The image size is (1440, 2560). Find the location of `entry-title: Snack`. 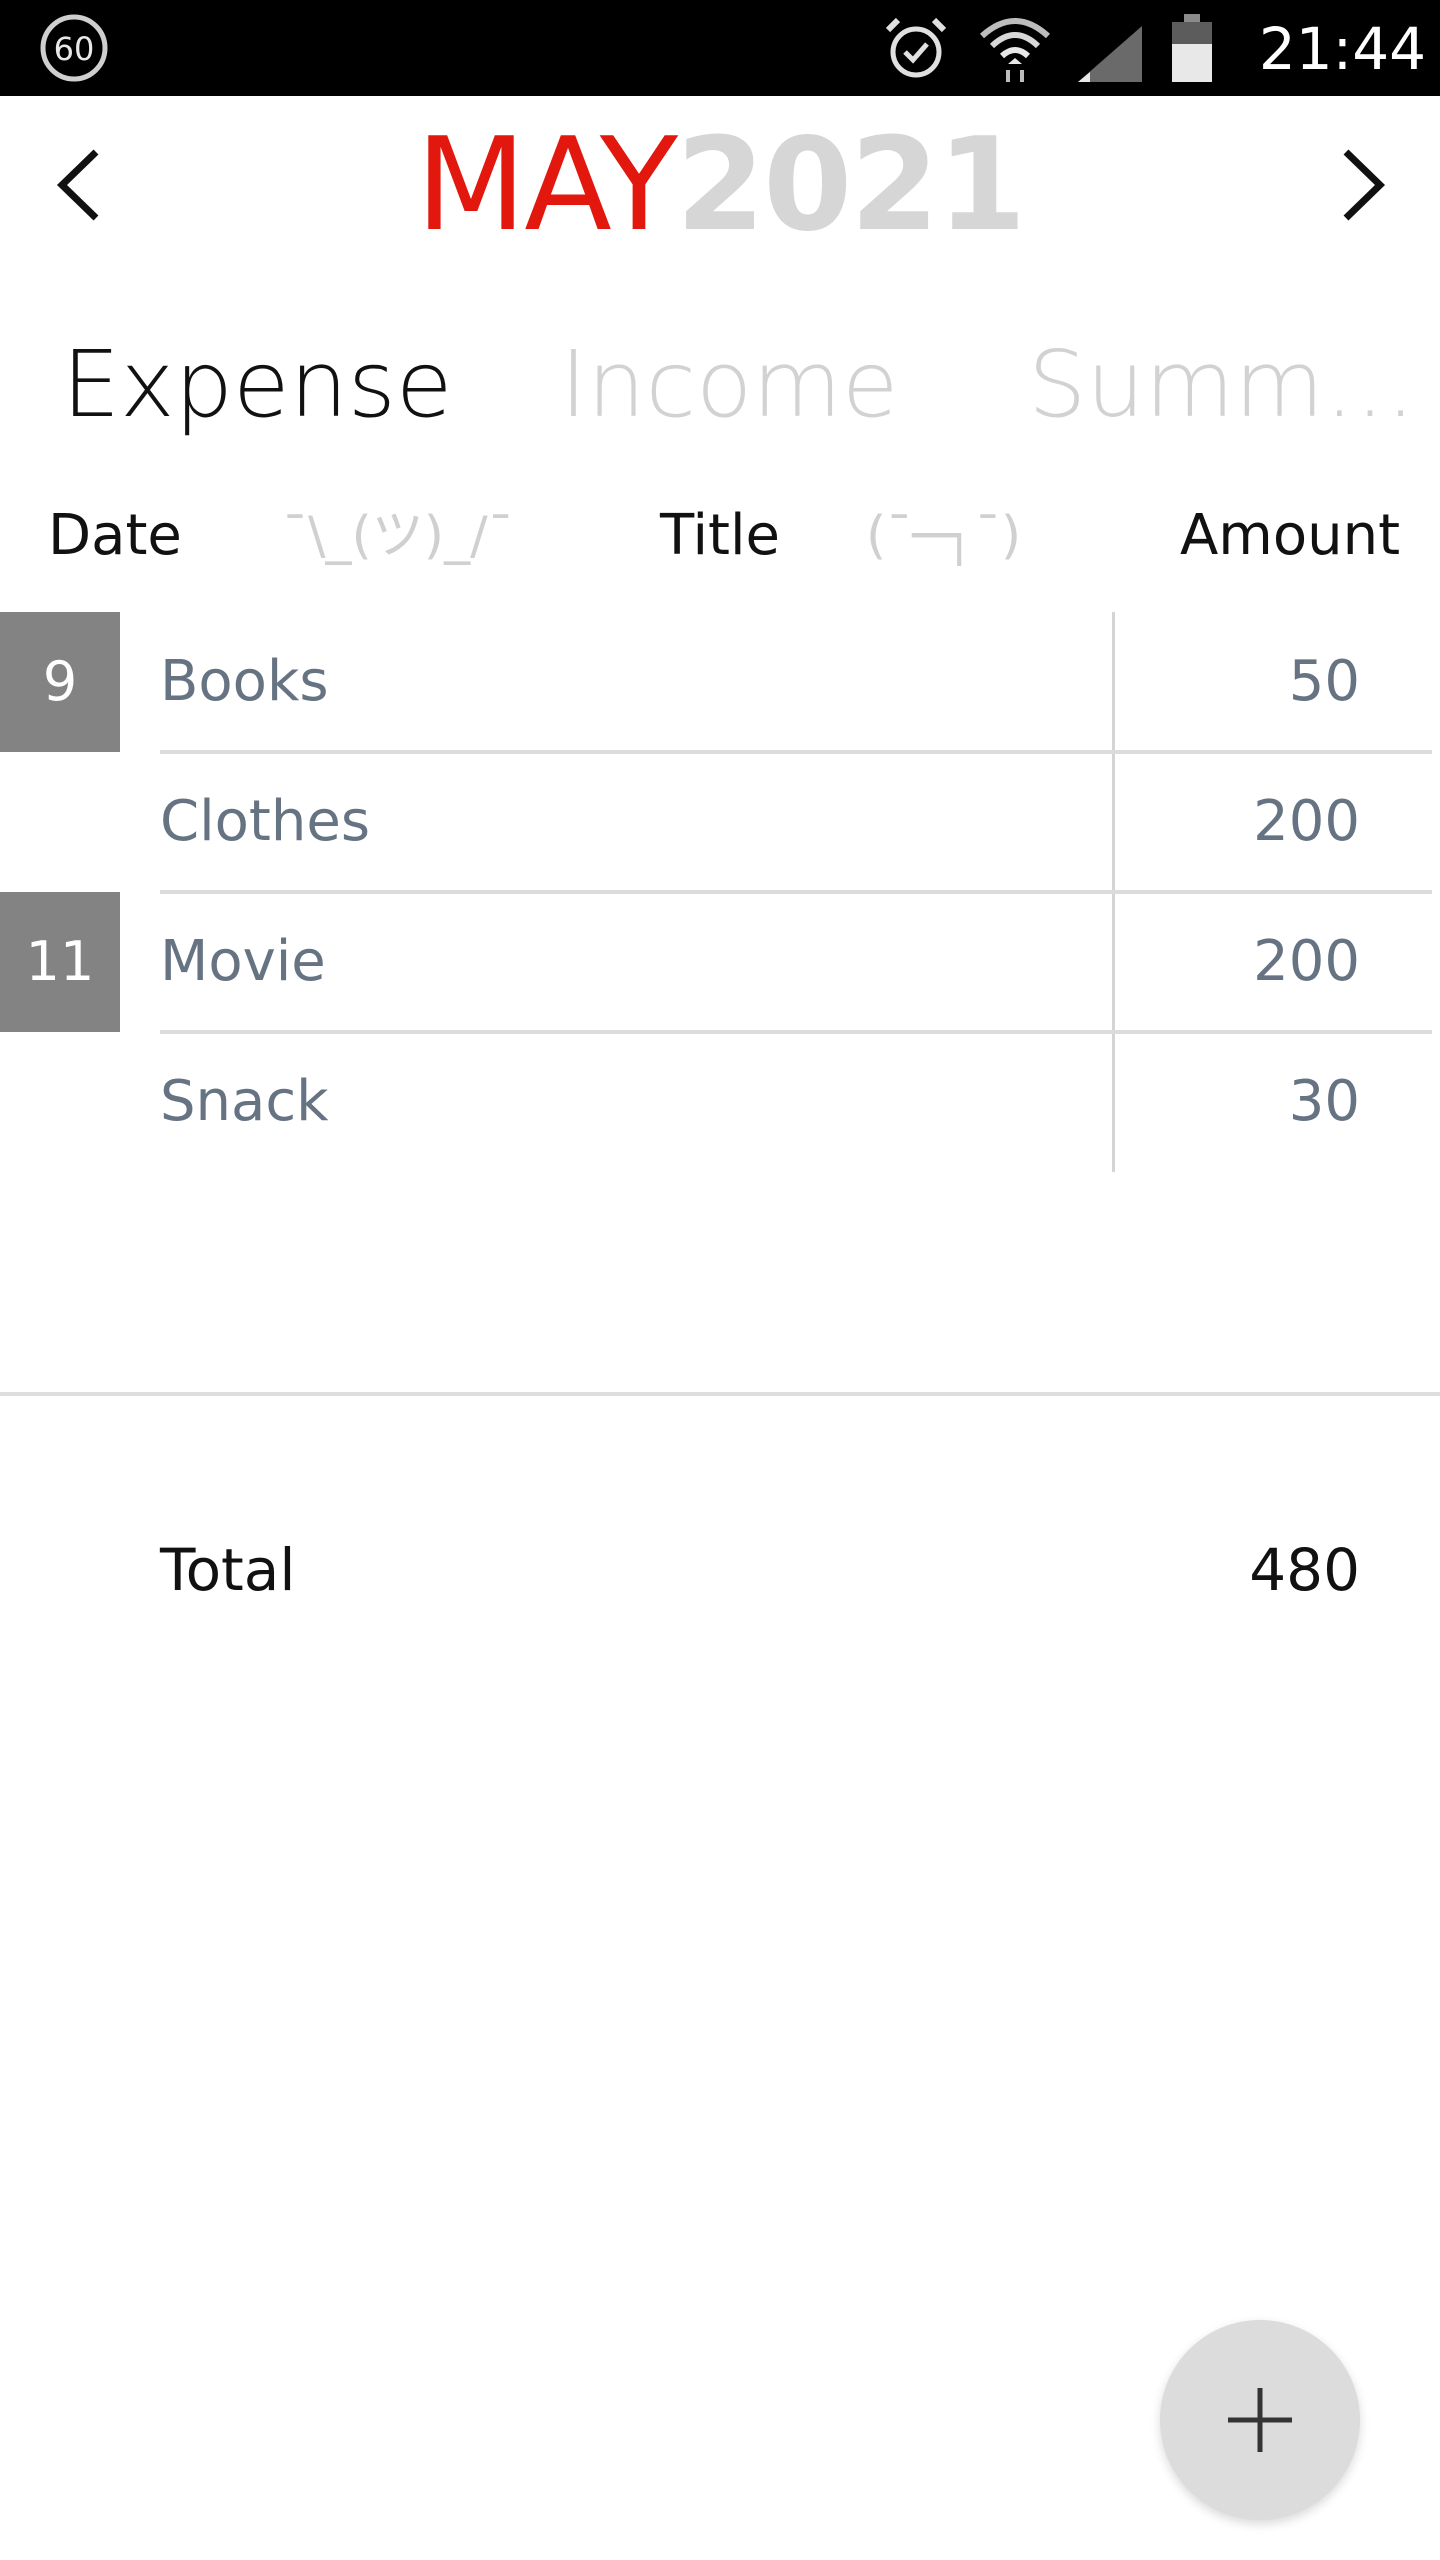

entry-title: Snack is located at coordinates (244, 1101).